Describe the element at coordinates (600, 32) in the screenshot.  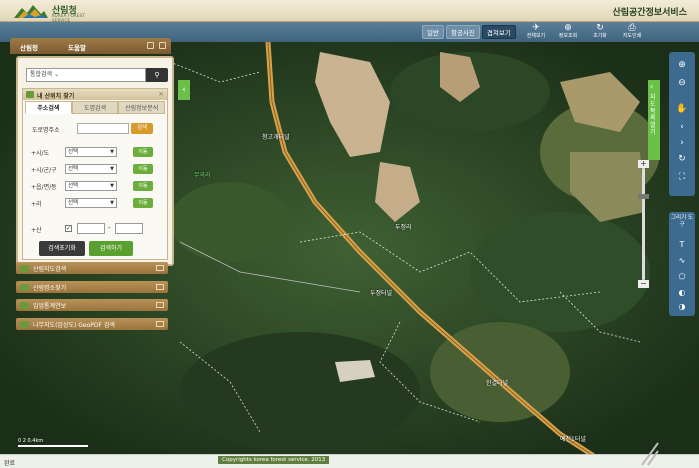
I see `reset-button: ↻ 초기화` at that location.